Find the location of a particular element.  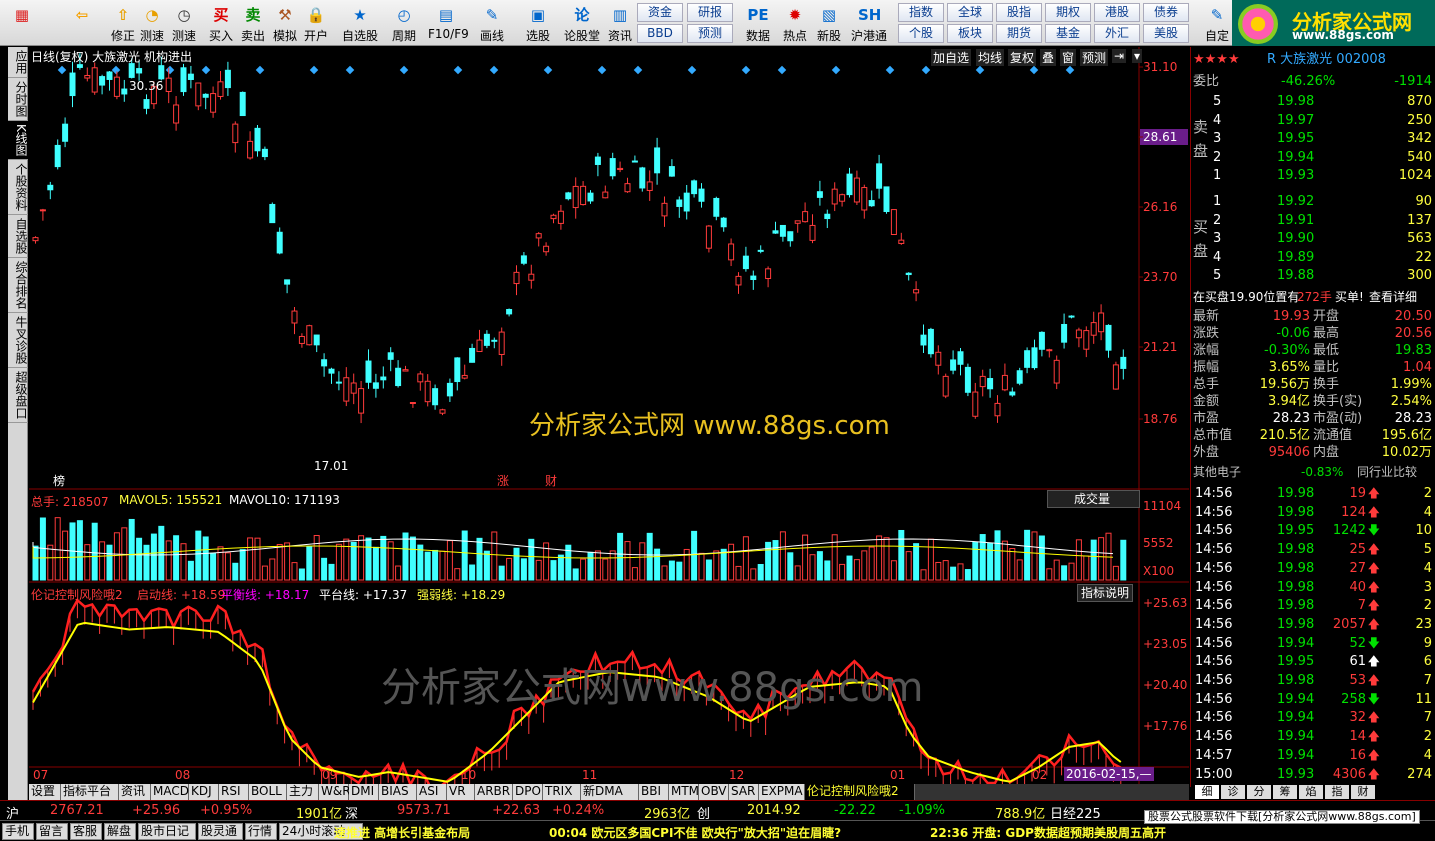

notice-link: 查看详细 is located at coordinates (1393, 297).